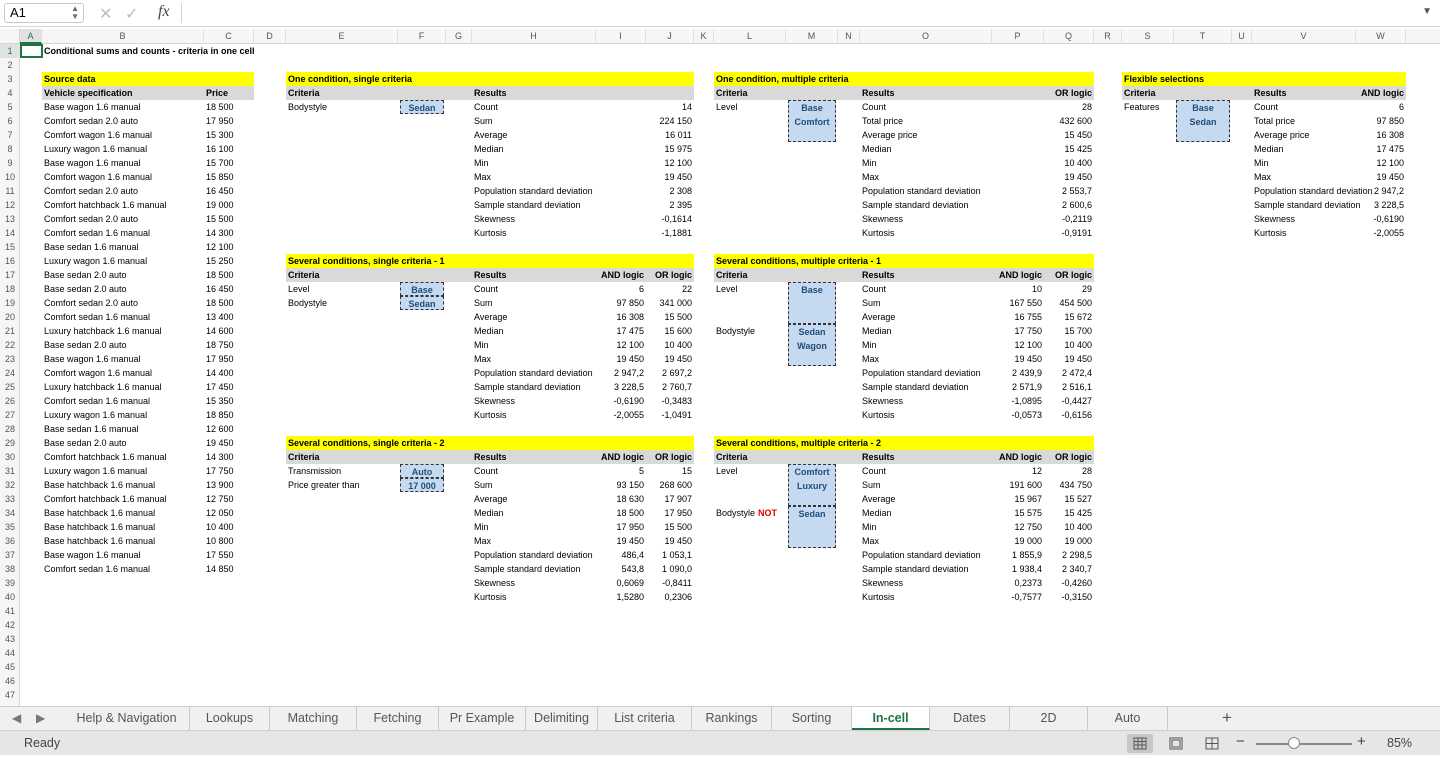  Describe the element at coordinates (1069, 135) in the screenshot. I see `stat-value: 15 450` at that location.